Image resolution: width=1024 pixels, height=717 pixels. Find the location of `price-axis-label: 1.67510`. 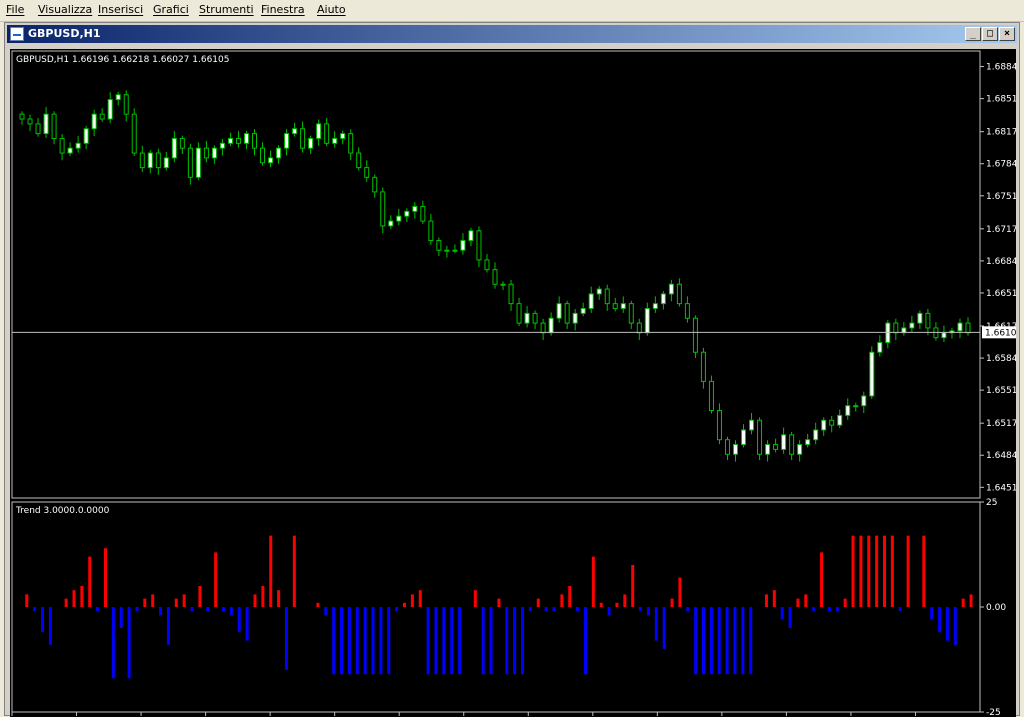

price-axis-label: 1.67510 is located at coordinates (1001, 197).